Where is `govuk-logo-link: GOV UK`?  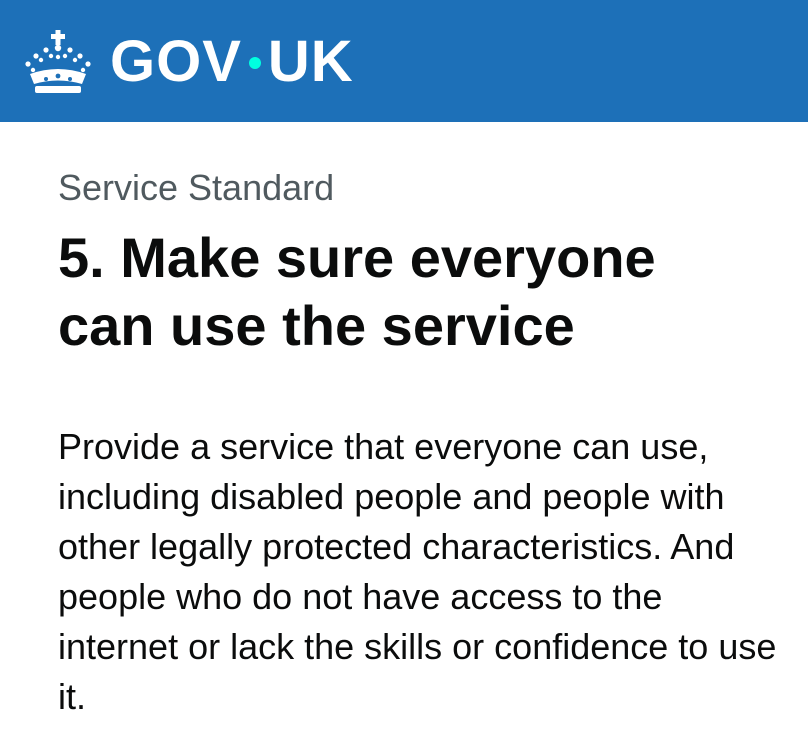 govuk-logo-link: GOV UK is located at coordinates (189, 62).